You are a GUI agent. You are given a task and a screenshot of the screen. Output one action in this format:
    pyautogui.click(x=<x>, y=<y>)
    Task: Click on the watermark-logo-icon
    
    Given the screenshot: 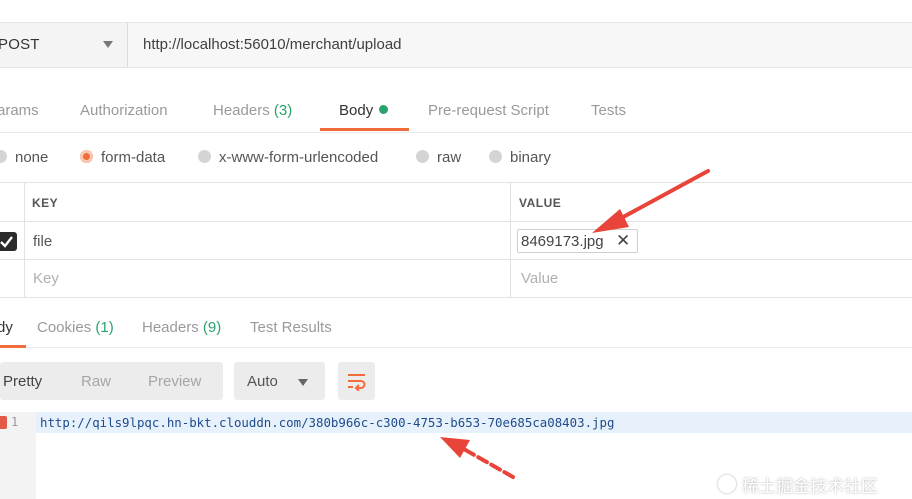 What is the action you would take?
    pyautogui.click(x=727, y=484)
    